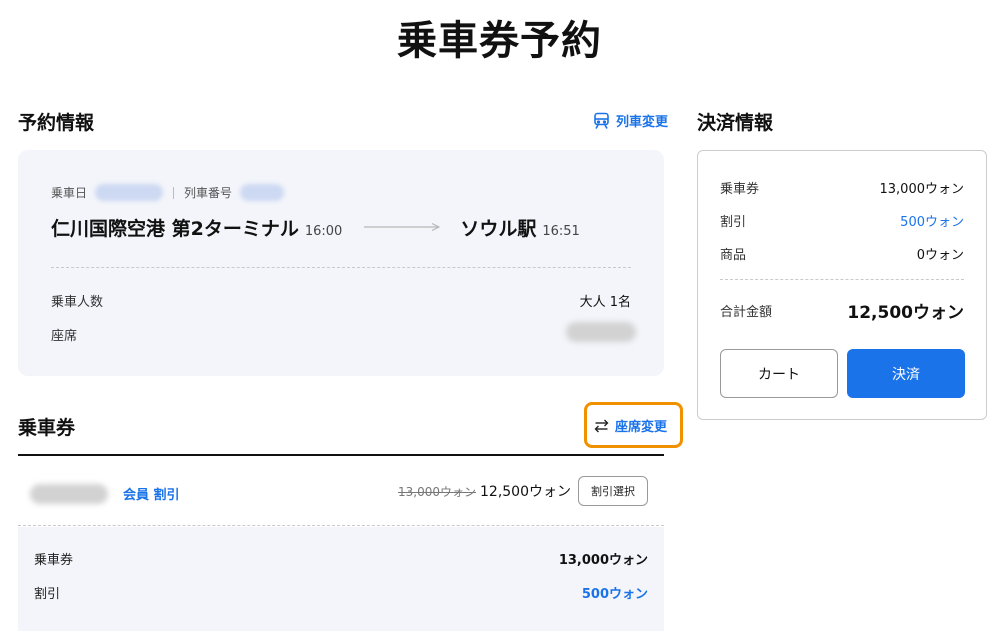  I want to click on arrival-station: ソウル駅, so click(498, 229).